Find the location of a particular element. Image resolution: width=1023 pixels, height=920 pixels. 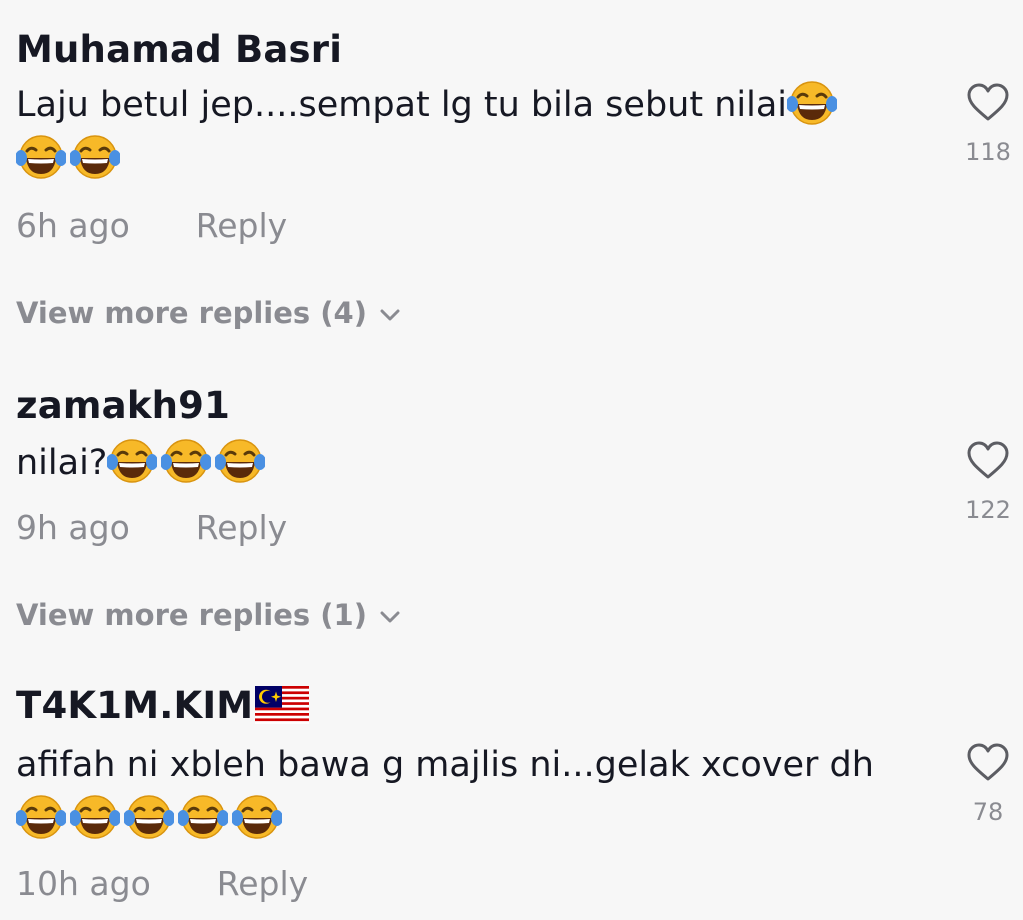

like-count: 78 is located at coordinates (988, 812).